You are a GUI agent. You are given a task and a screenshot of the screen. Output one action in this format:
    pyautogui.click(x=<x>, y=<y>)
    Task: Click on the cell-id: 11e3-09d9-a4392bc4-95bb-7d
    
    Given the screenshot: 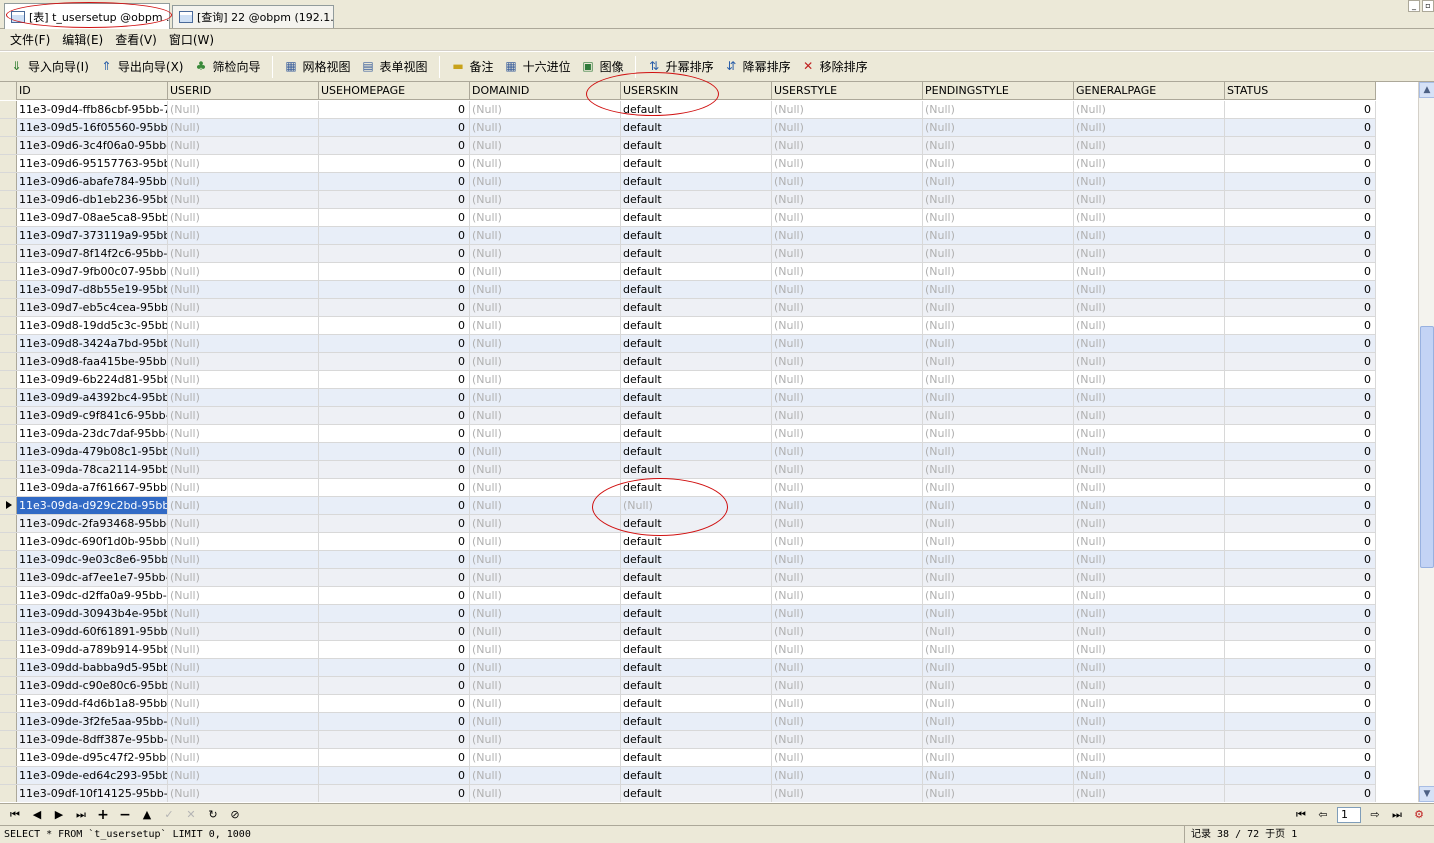 What is the action you would take?
    pyautogui.click(x=92, y=397)
    